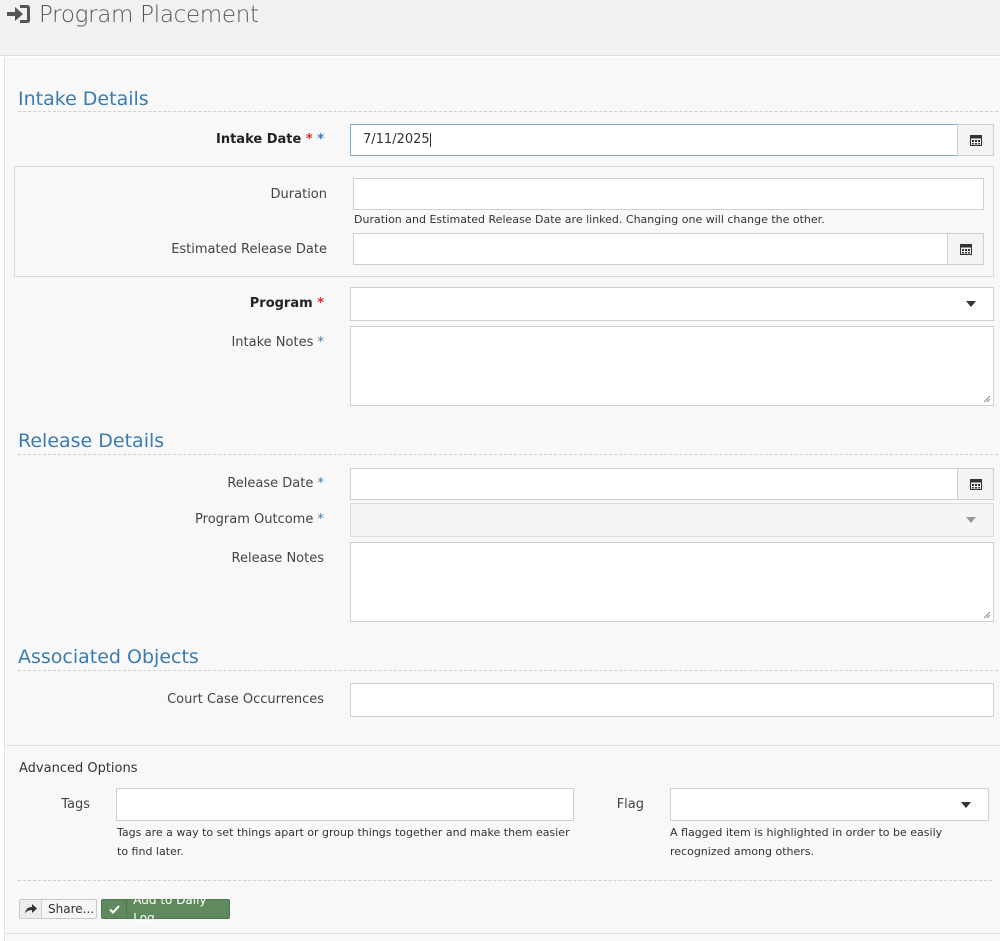 This screenshot has height=941, width=1000. What do you see at coordinates (83, 99) in the screenshot?
I see `section-title-intake: Intake Details` at bounding box center [83, 99].